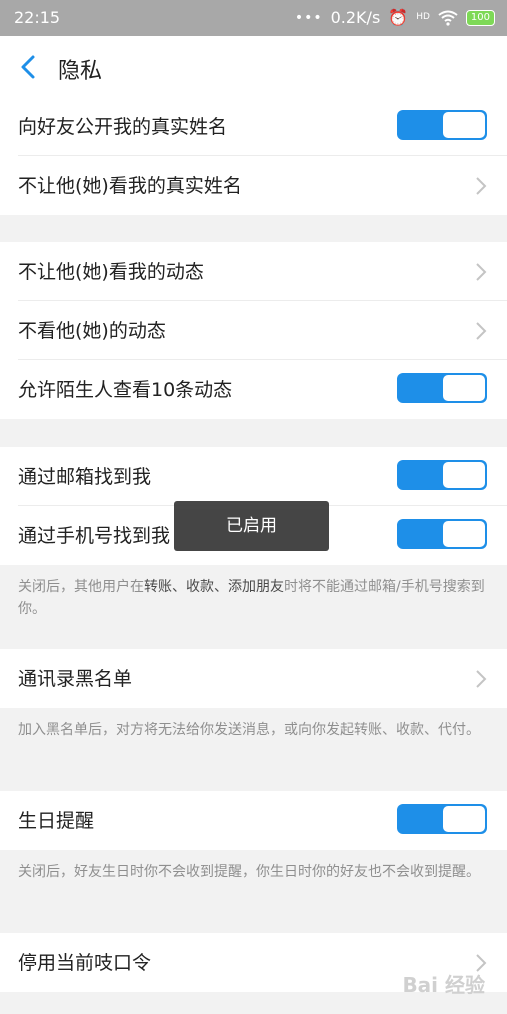 This screenshot has width=507, height=1014. What do you see at coordinates (249, 872) in the screenshot?
I see `birthday-note: 关闭后，好友生日时你不会收到提醒，你生日时你的好友也不会收到提醒。` at bounding box center [249, 872].